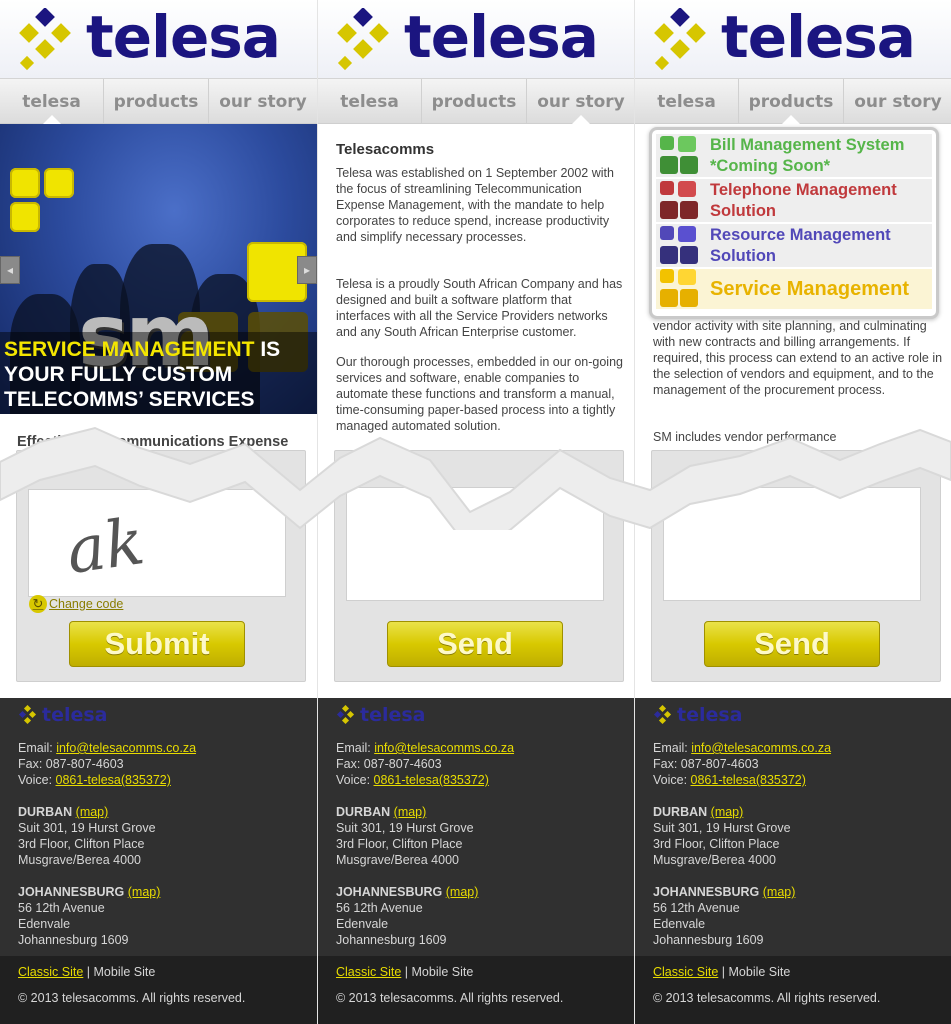 The width and height of the screenshot is (951, 1024). What do you see at coordinates (745, 437) in the screenshot?
I see `article-paragraph: SM includes vendor performance` at bounding box center [745, 437].